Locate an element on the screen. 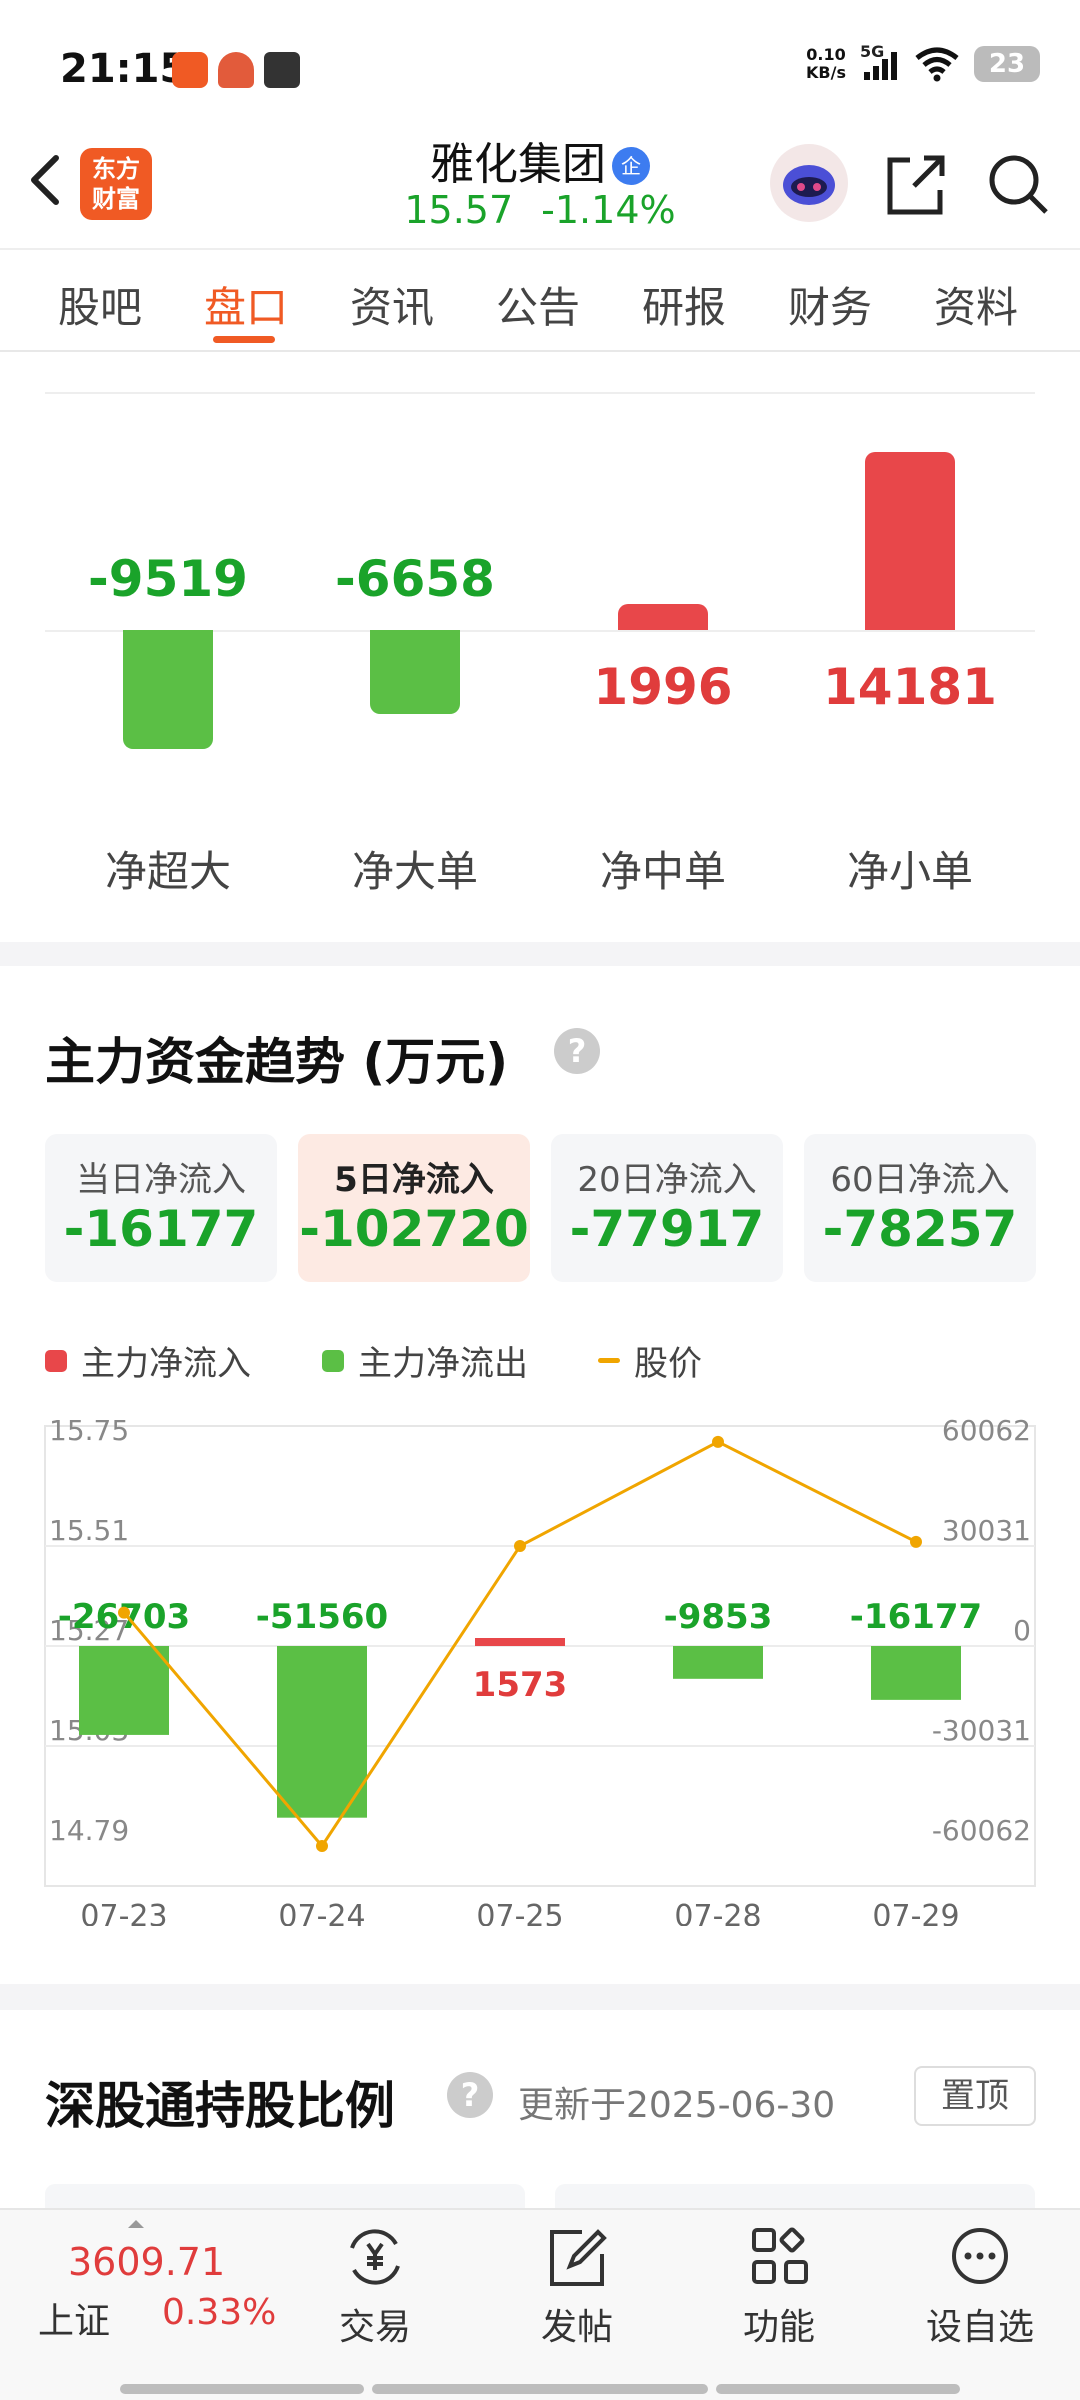 Image resolution: width=1080 pixels, height=2400 pixels. flow-box-20day: 20日净流入 -77917 is located at coordinates (667, 1208).